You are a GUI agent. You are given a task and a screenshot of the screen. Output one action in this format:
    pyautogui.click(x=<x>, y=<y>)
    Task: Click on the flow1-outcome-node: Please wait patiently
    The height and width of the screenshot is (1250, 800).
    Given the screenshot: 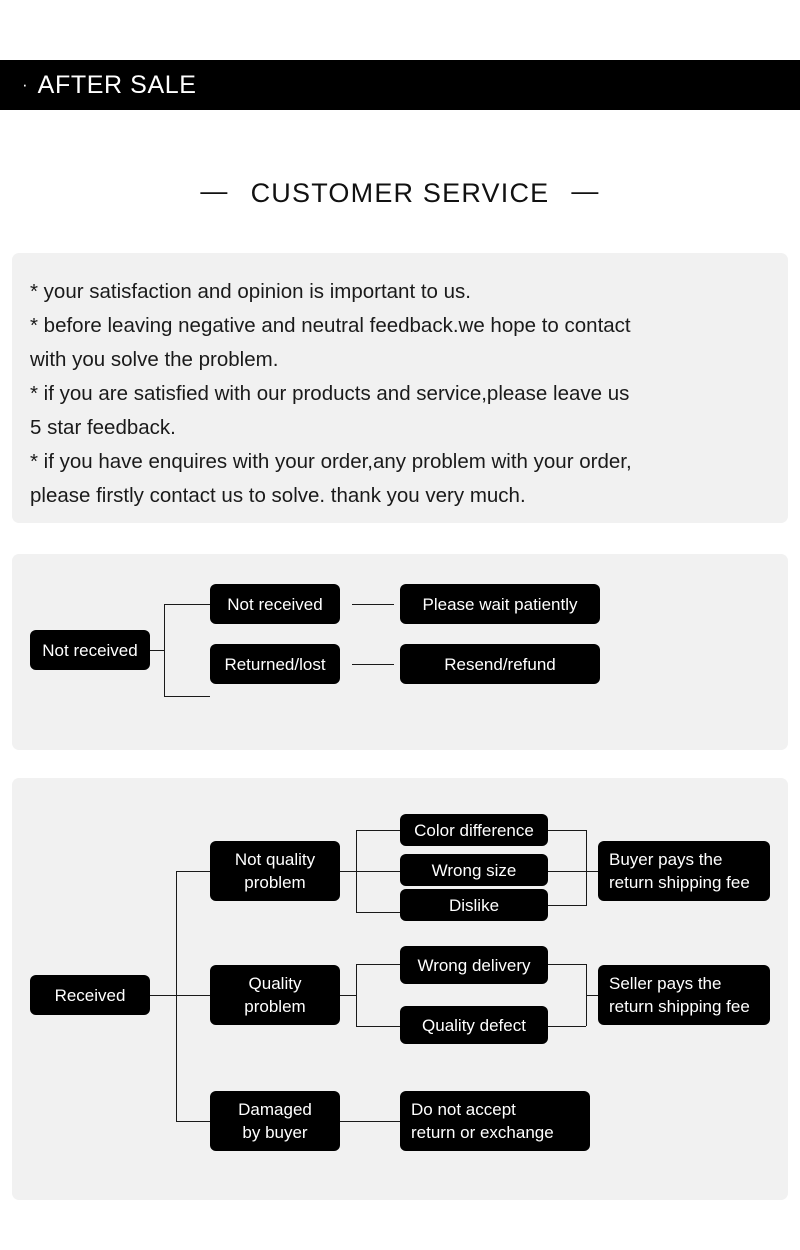 What is the action you would take?
    pyautogui.click(x=500, y=604)
    